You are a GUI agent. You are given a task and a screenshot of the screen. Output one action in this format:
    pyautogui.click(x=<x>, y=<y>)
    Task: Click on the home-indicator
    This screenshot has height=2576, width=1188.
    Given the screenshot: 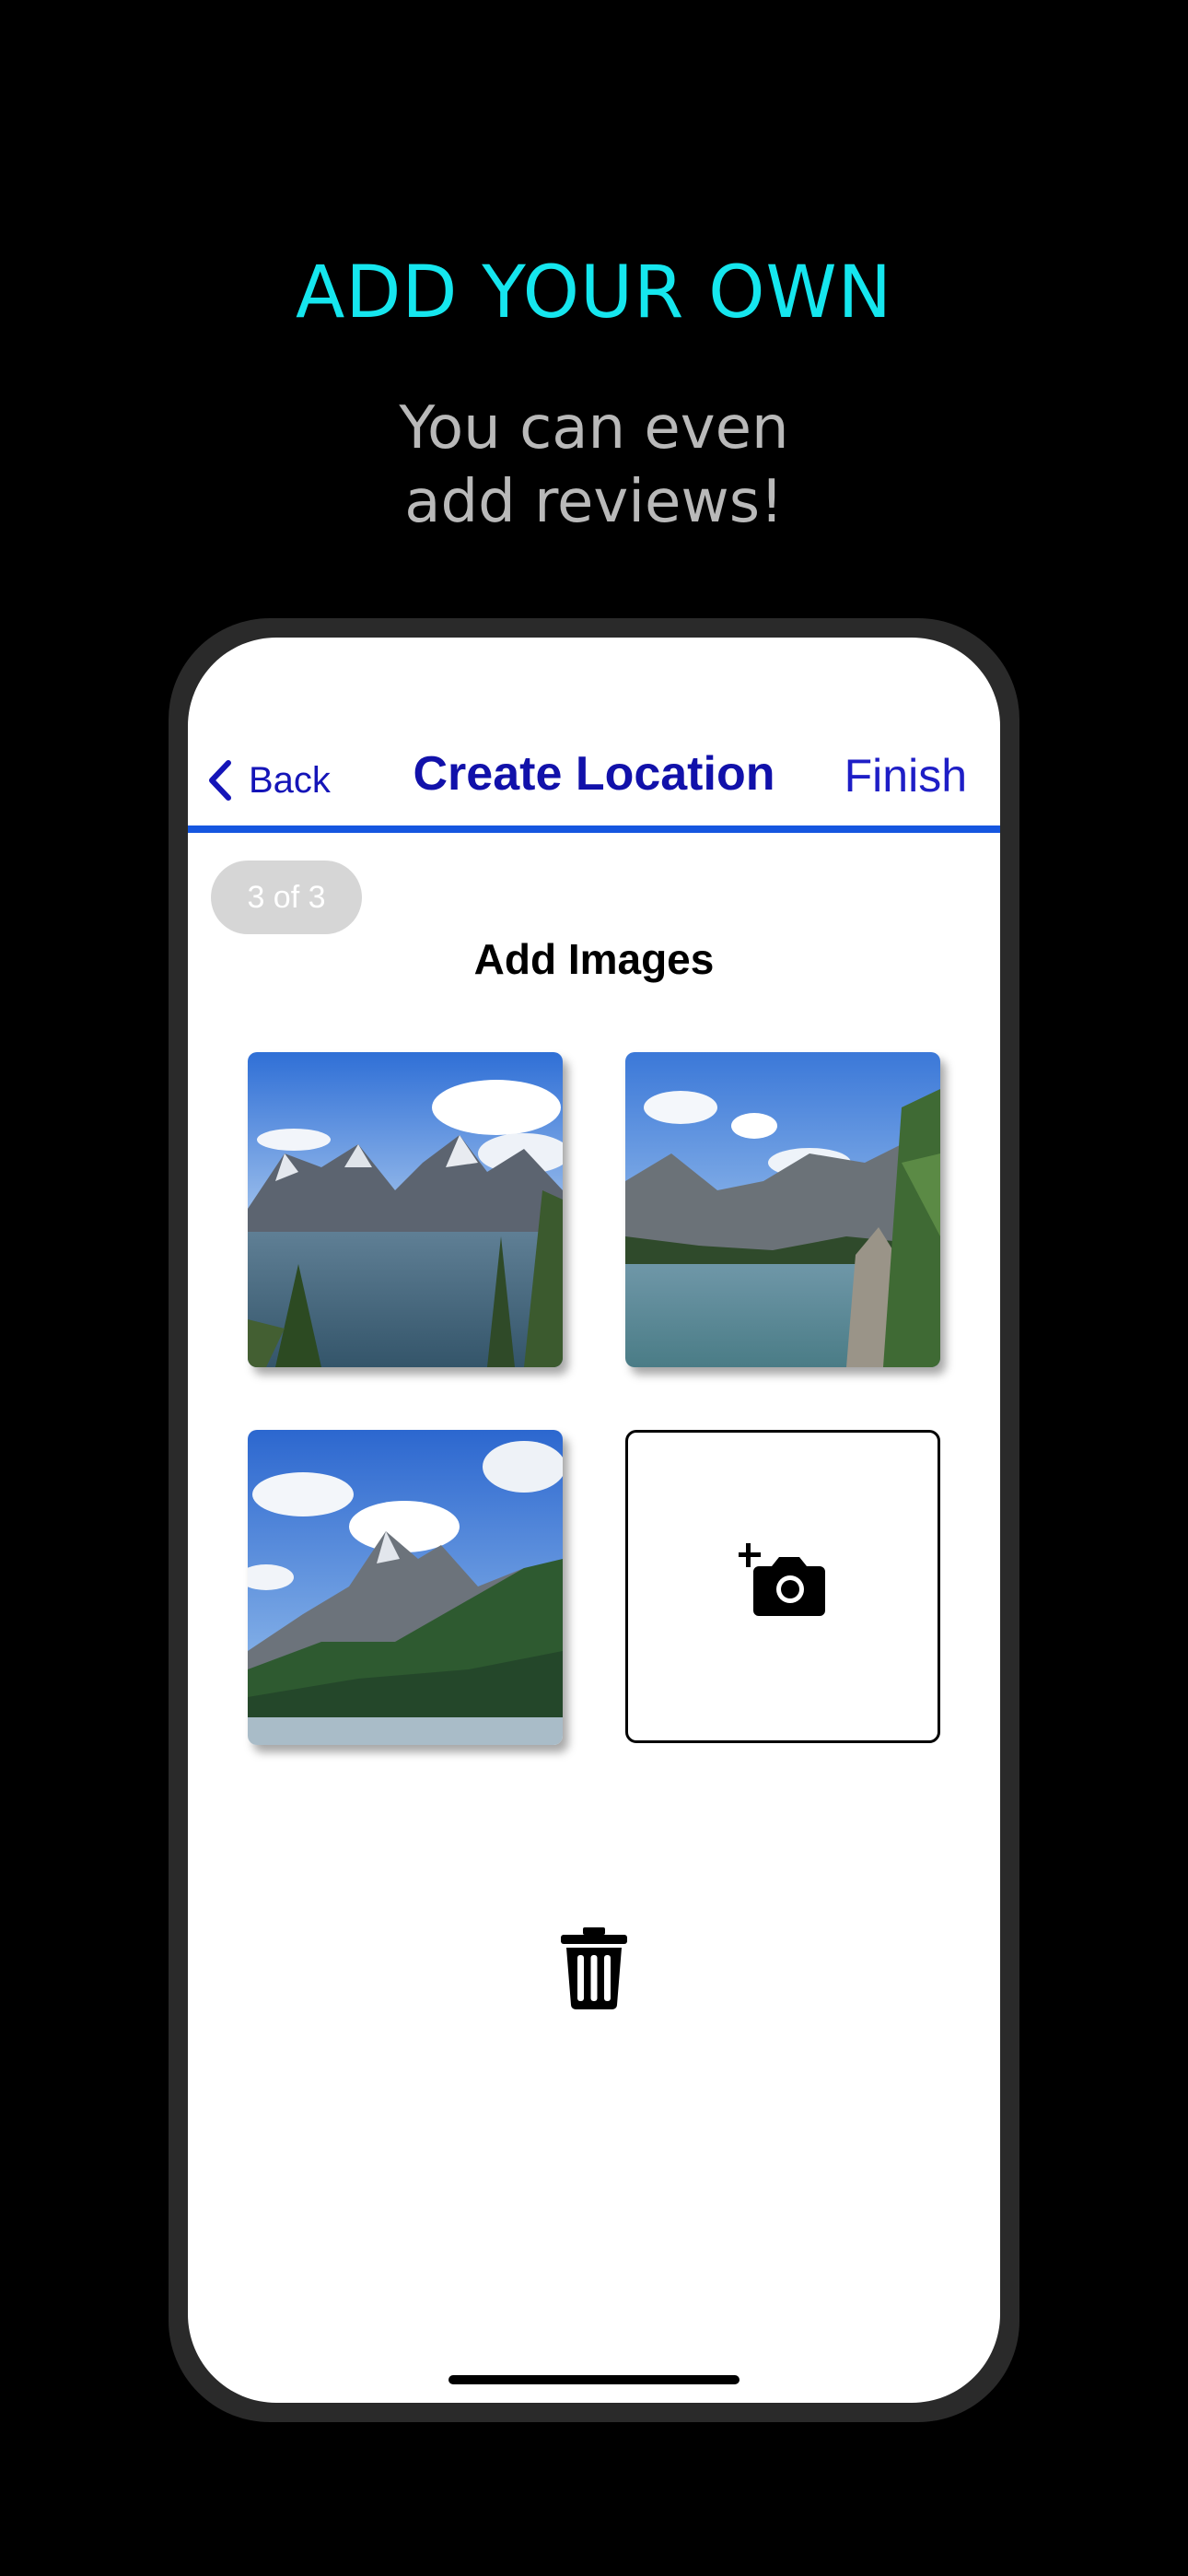 What is the action you would take?
    pyautogui.click(x=594, y=2379)
    